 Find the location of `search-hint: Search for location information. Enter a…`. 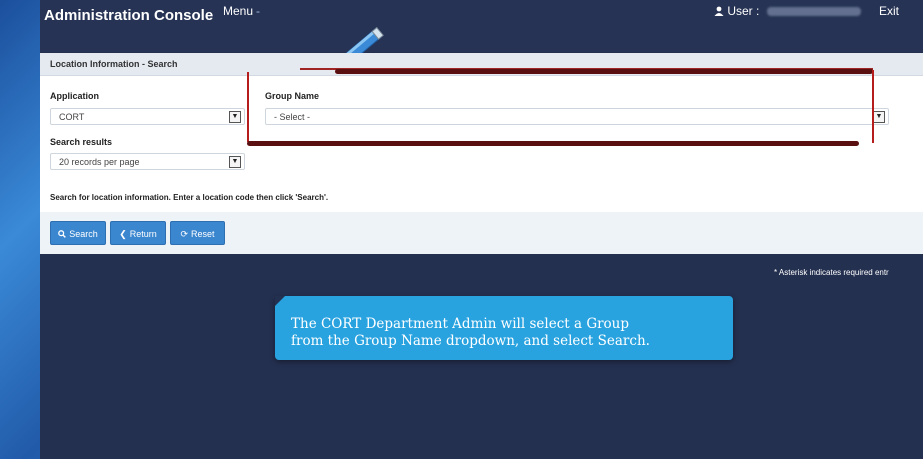

search-hint: Search for location information. Enter a… is located at coordinates (189, 197).